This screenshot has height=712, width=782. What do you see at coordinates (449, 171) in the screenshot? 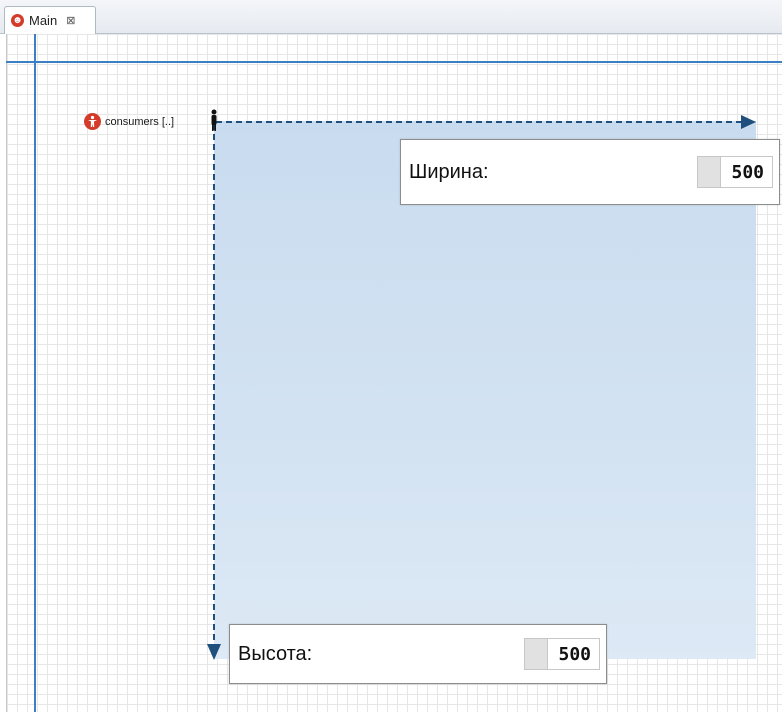
I see `width-label: Ширина:` at bounding box center [449, 171].